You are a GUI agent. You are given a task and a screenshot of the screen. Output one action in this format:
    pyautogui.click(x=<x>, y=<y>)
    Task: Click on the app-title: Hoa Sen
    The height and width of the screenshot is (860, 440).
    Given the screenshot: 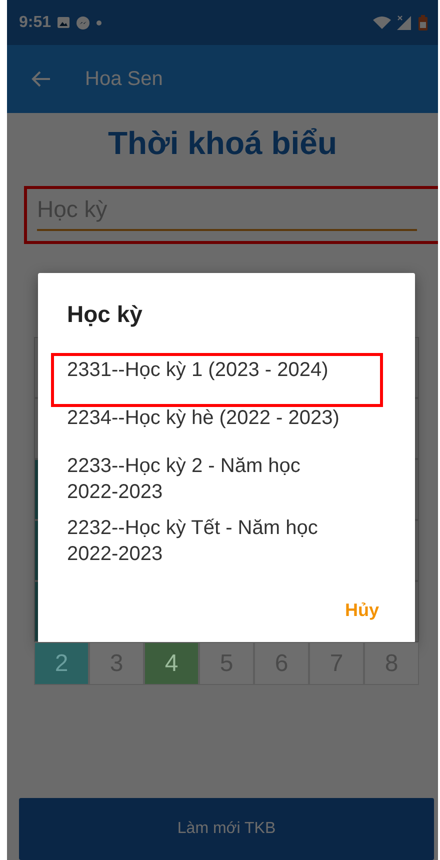 What is the action you would take?
    pyautogui.click(x=124, y=79)
    